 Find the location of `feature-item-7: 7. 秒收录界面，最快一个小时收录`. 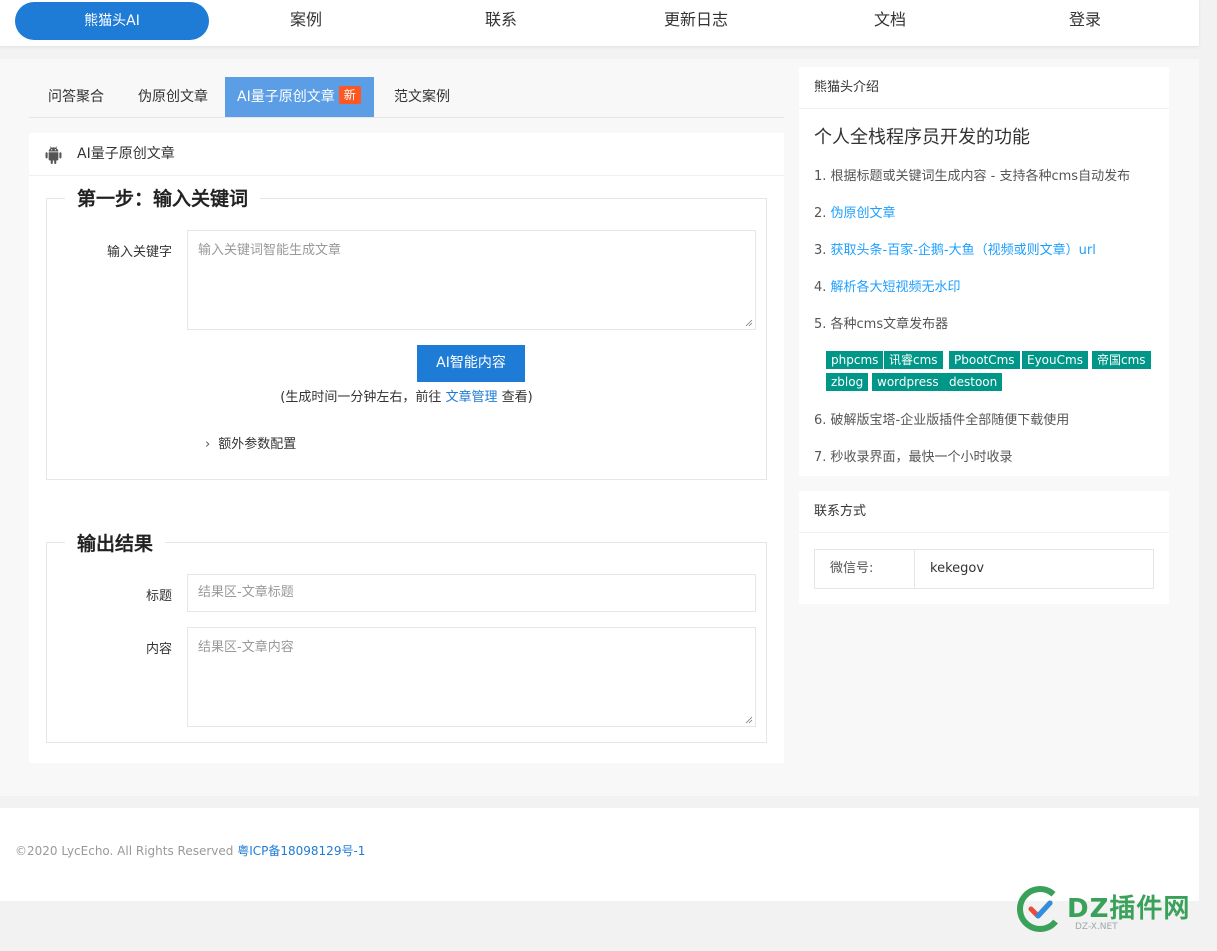

feature-item-7: 7. 秒收录界面，最快一个小时收录 is located at coordinates (913, 457).